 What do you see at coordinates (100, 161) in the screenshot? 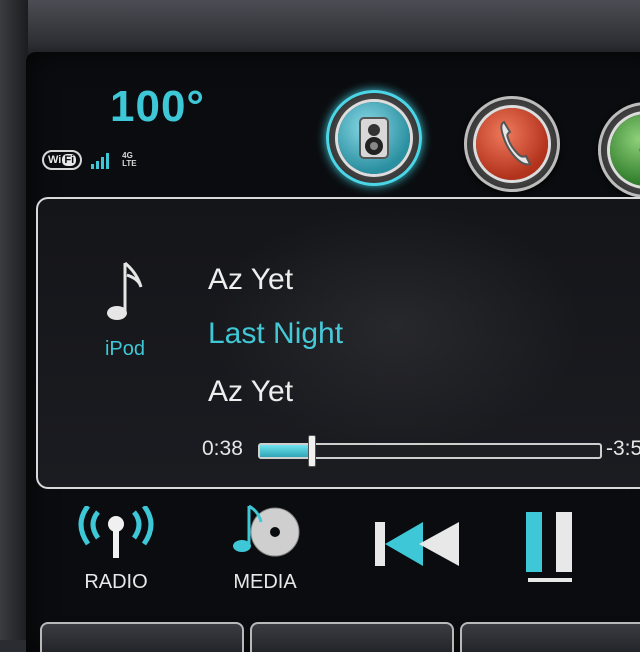
I see `signal-strength-icon` at bounding box center [100, 161].